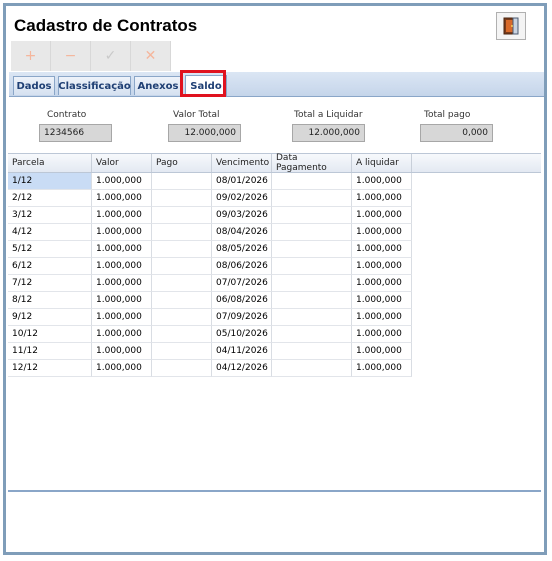  What do you see at coordinates (50, 266) in the screenshot?
I see `table-cell: 6/12` at bounding box center [50, 266].